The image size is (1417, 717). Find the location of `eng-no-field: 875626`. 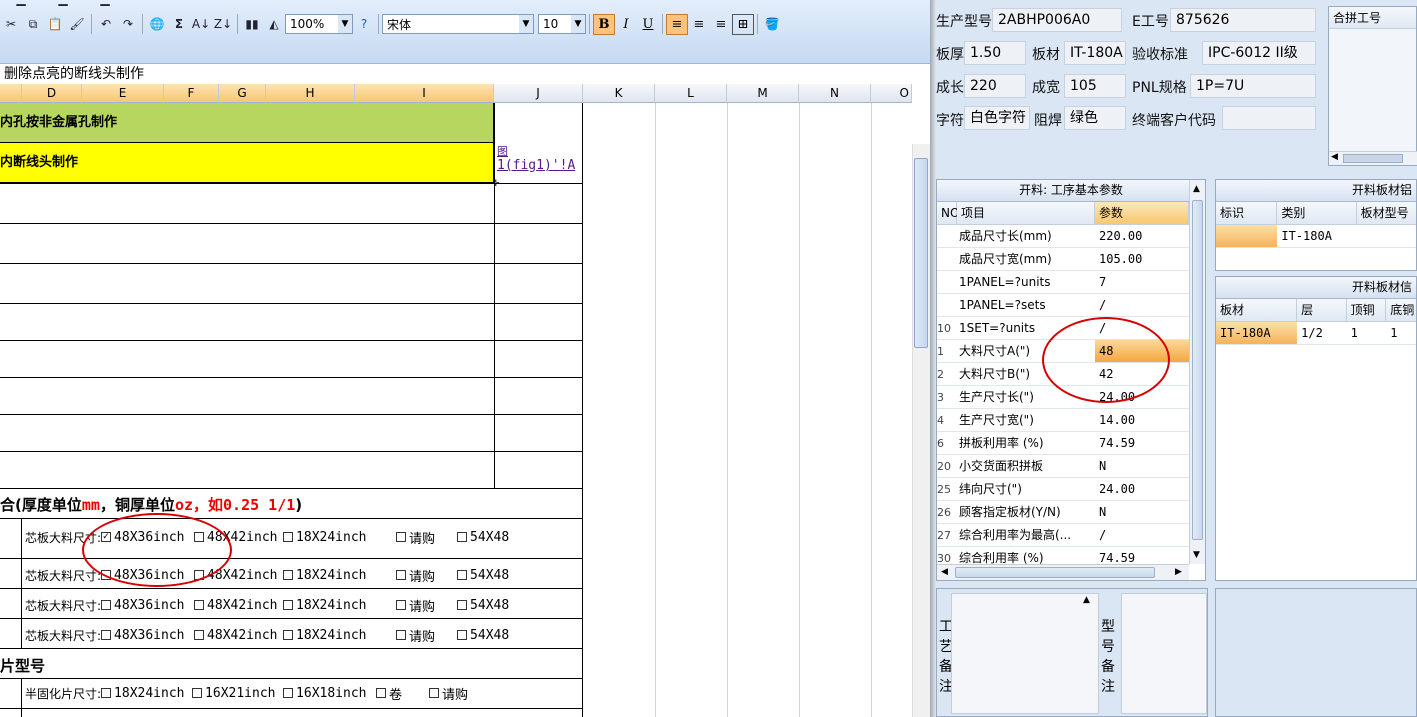

eng-no-field: 875626 is located at coordinates (1243, 20).